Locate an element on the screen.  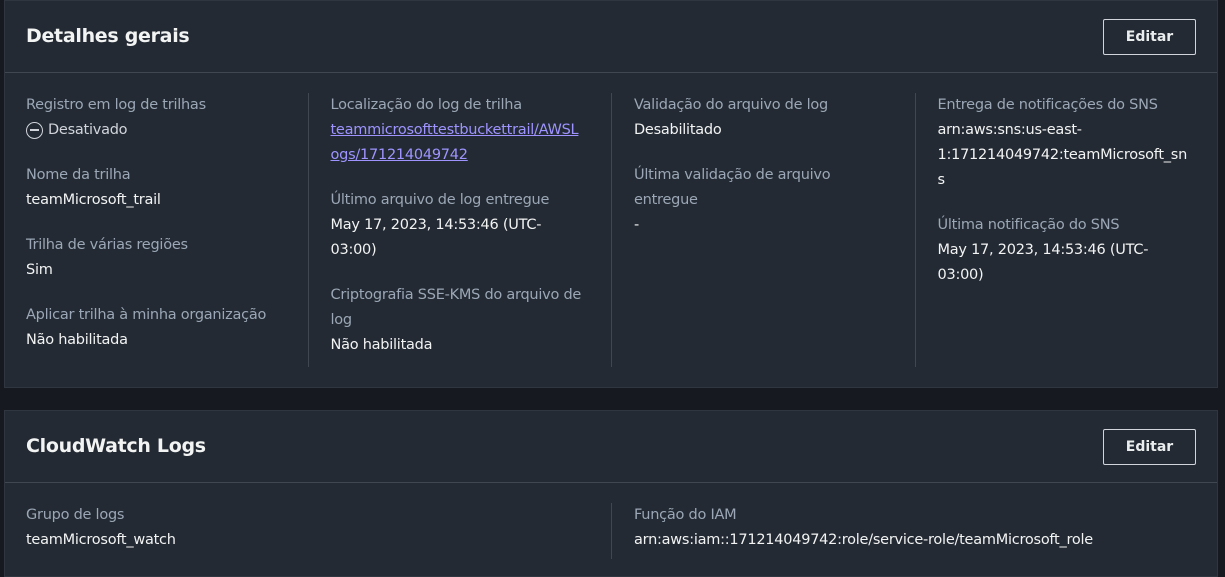
last-sns-value-line2: 03:00) is located at coordinates (960, 275).